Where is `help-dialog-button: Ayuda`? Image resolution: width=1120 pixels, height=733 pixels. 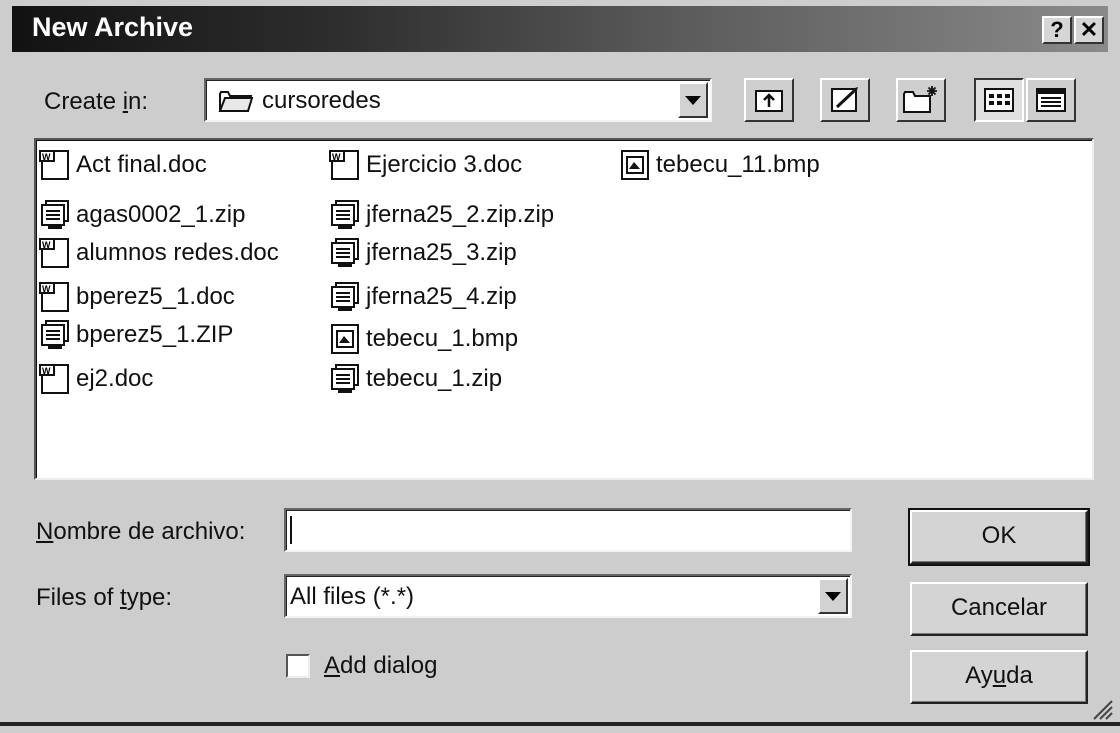 help-dialog-button: Ayuda is located at coordinates (999, 677).